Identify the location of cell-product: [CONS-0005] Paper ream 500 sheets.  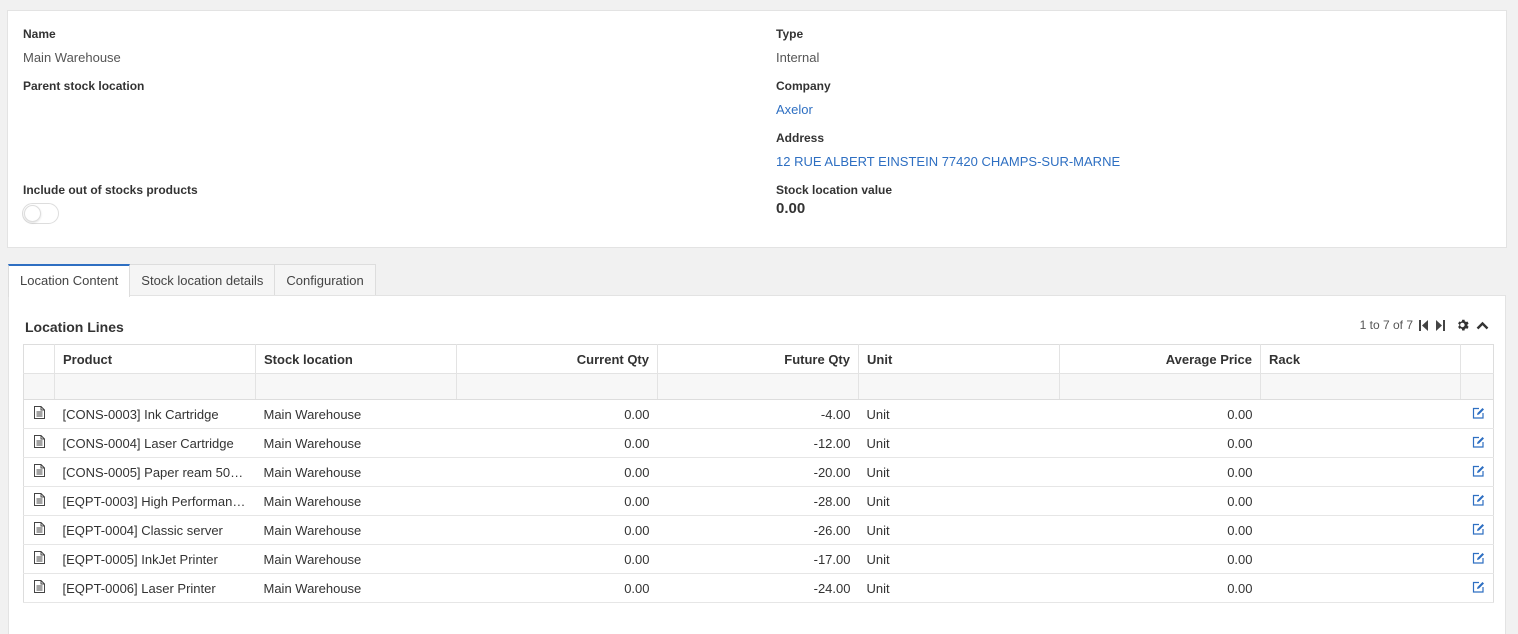
(155, 472).